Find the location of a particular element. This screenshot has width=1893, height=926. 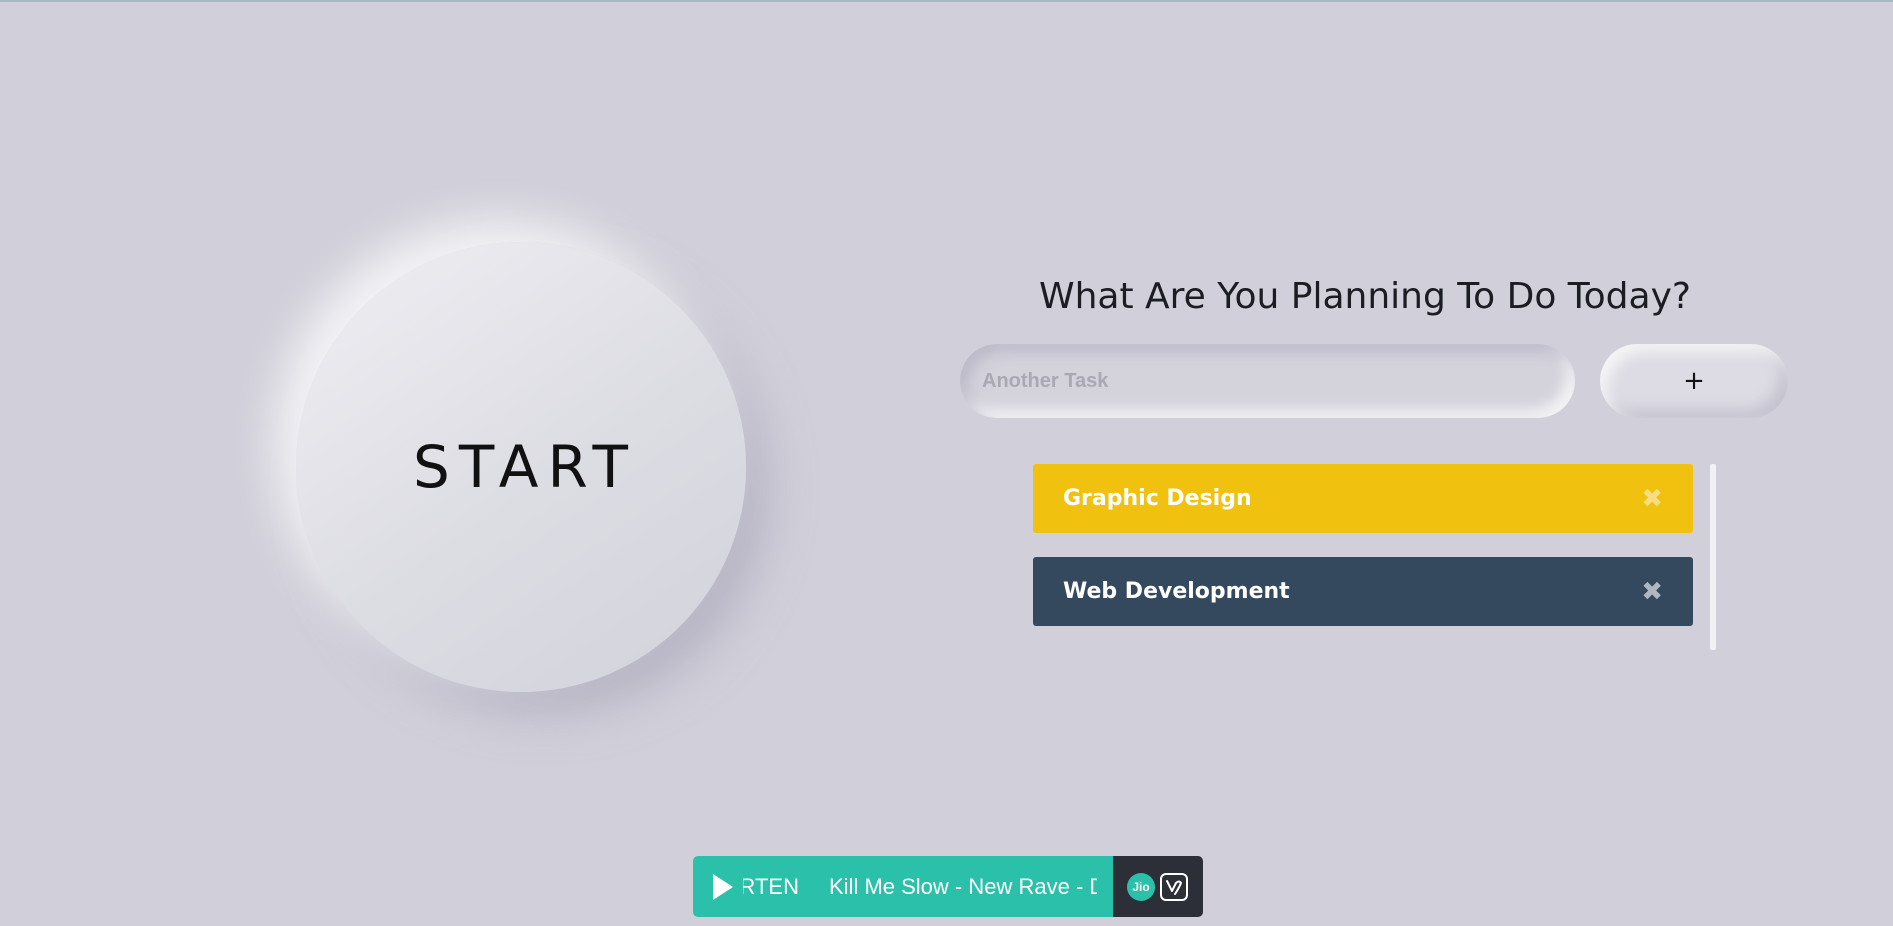

task-label: Graphic Design is located at coordinates (1157, 498).